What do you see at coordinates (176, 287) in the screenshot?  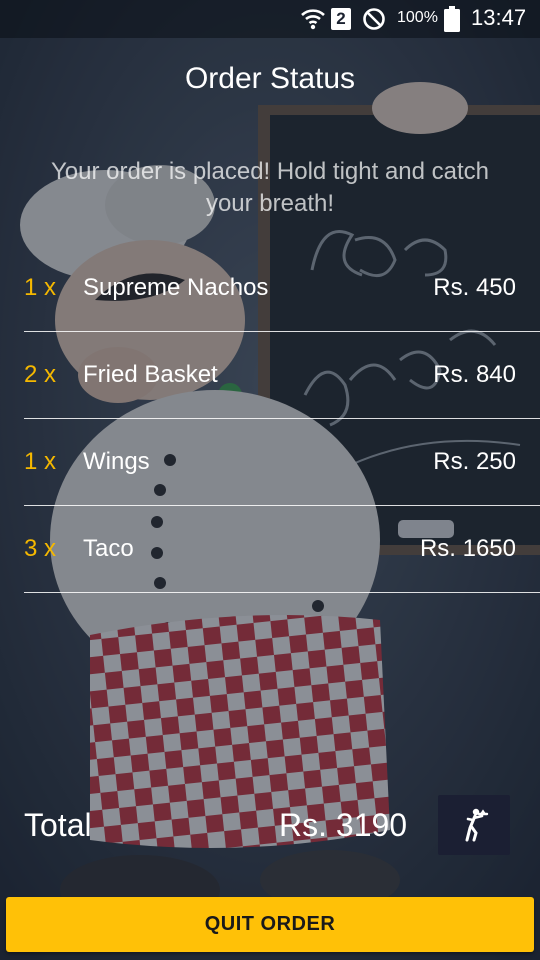 I see `item-name: Supreme Nachos` at bounding box center [176, 287].